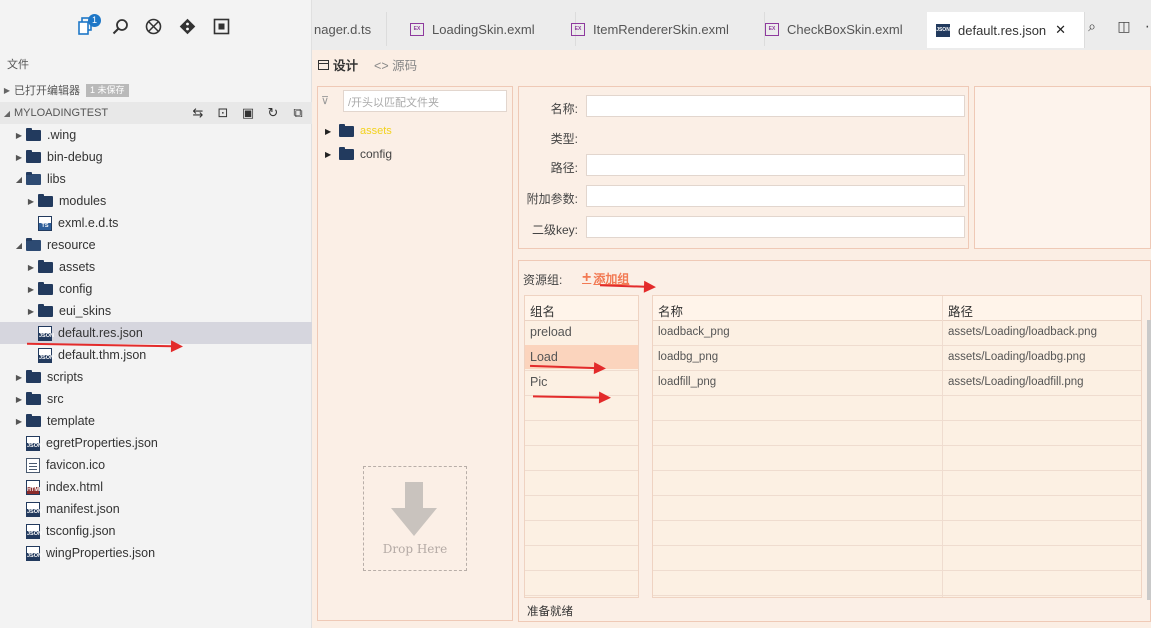 Image resolution: width=1151 pixels, height=628 pixels. I want to click on tree-item-default-thm-json: JSON default.thm.json, so click(168, 355).